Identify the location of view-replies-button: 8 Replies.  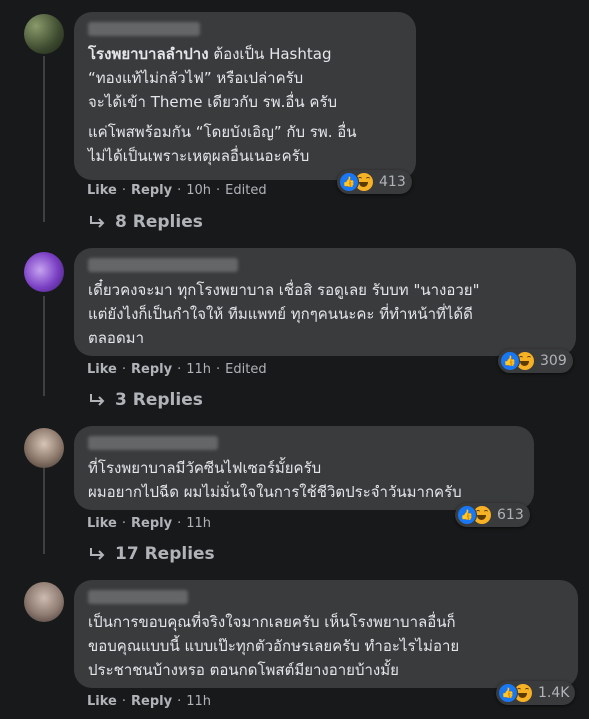
(146, 222).